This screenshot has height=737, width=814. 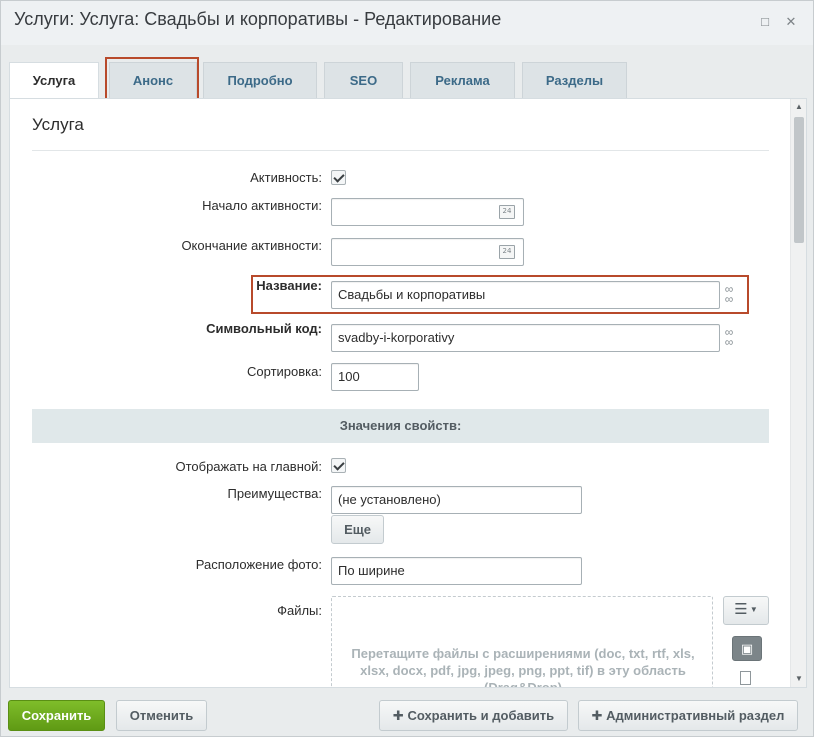 I want to click on photo-position-select: По ширине, so click(x=456, y=571).